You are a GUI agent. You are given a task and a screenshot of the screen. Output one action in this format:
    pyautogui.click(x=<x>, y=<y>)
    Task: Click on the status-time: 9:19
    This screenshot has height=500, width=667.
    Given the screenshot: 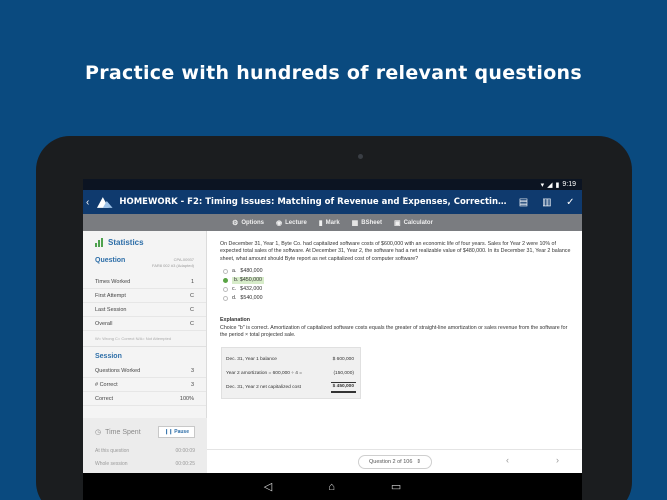 What is the action you would take?
    pyautogui.click(x=569, y=184)
    